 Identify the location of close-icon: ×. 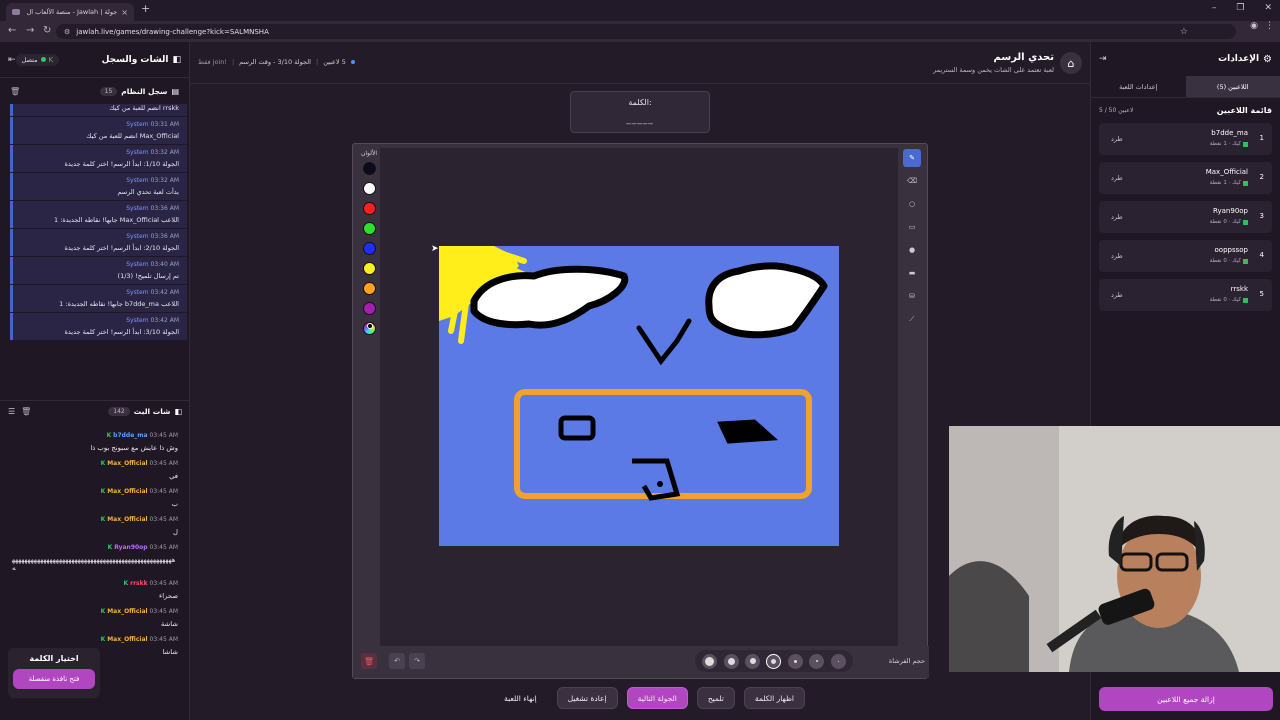
(124, 12).